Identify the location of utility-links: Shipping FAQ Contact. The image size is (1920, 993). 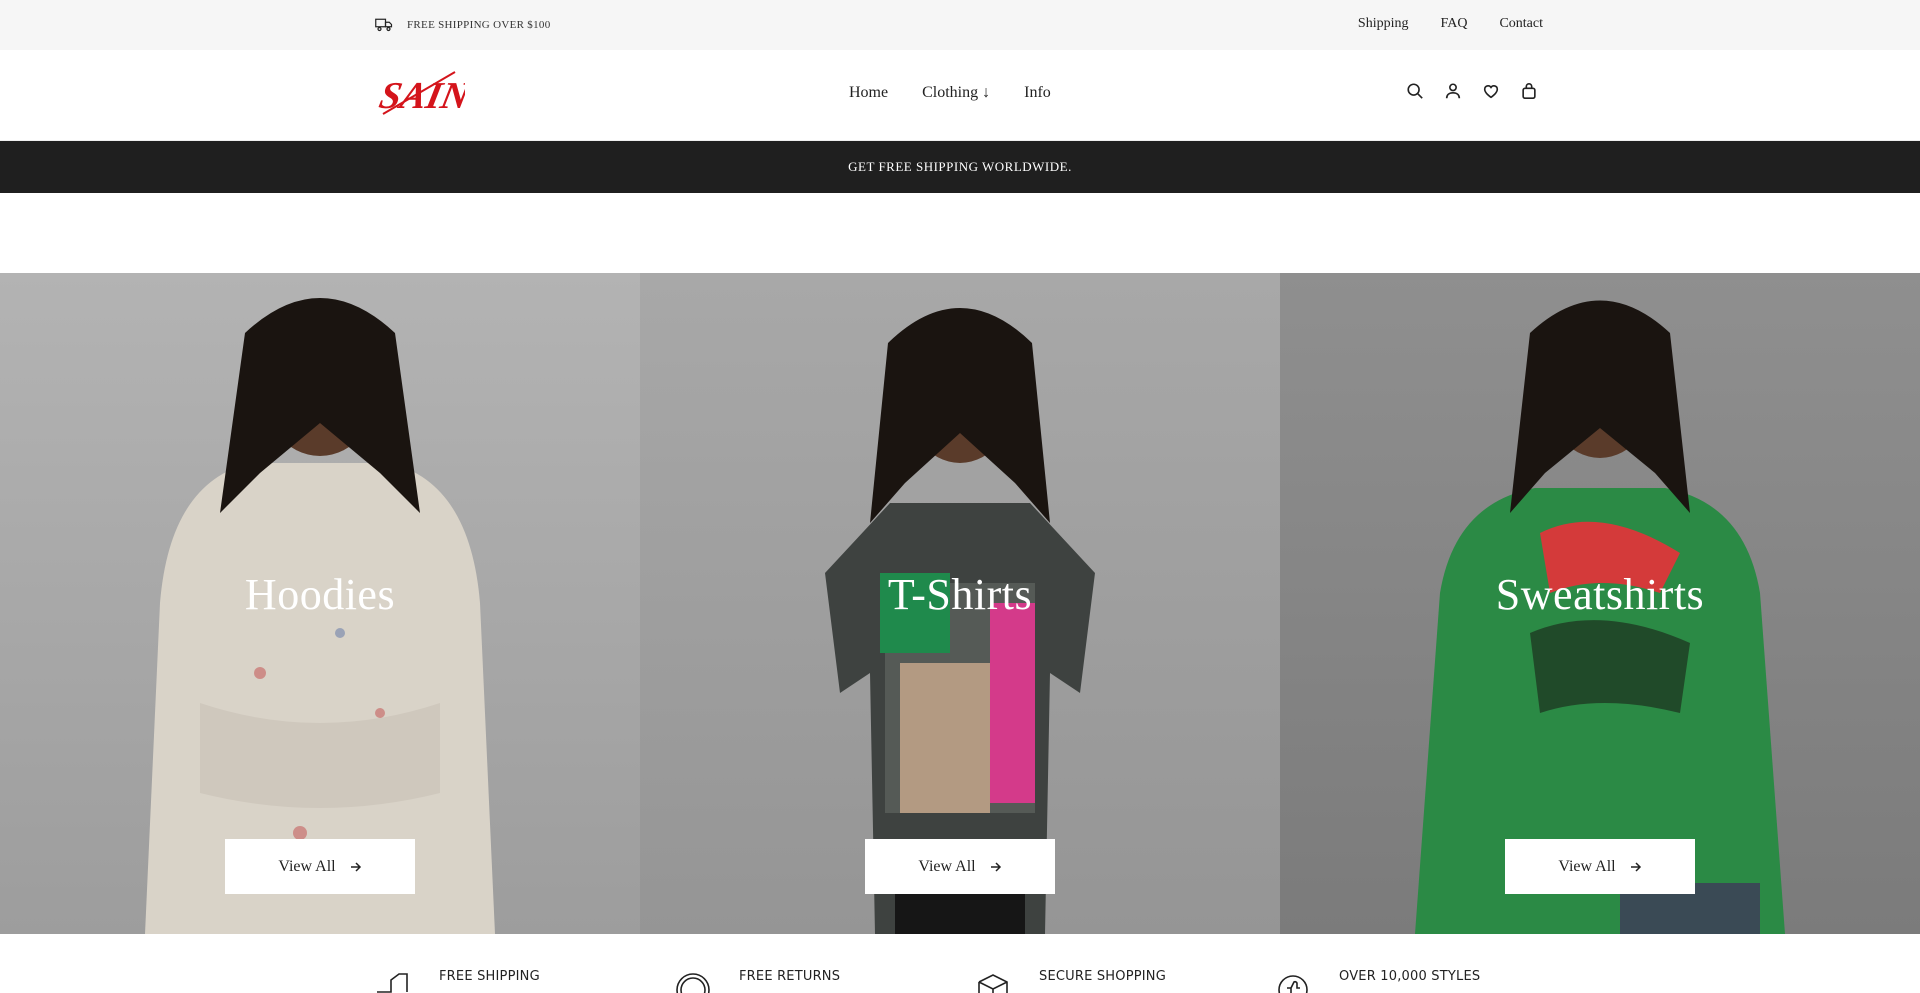
(1450, 24).